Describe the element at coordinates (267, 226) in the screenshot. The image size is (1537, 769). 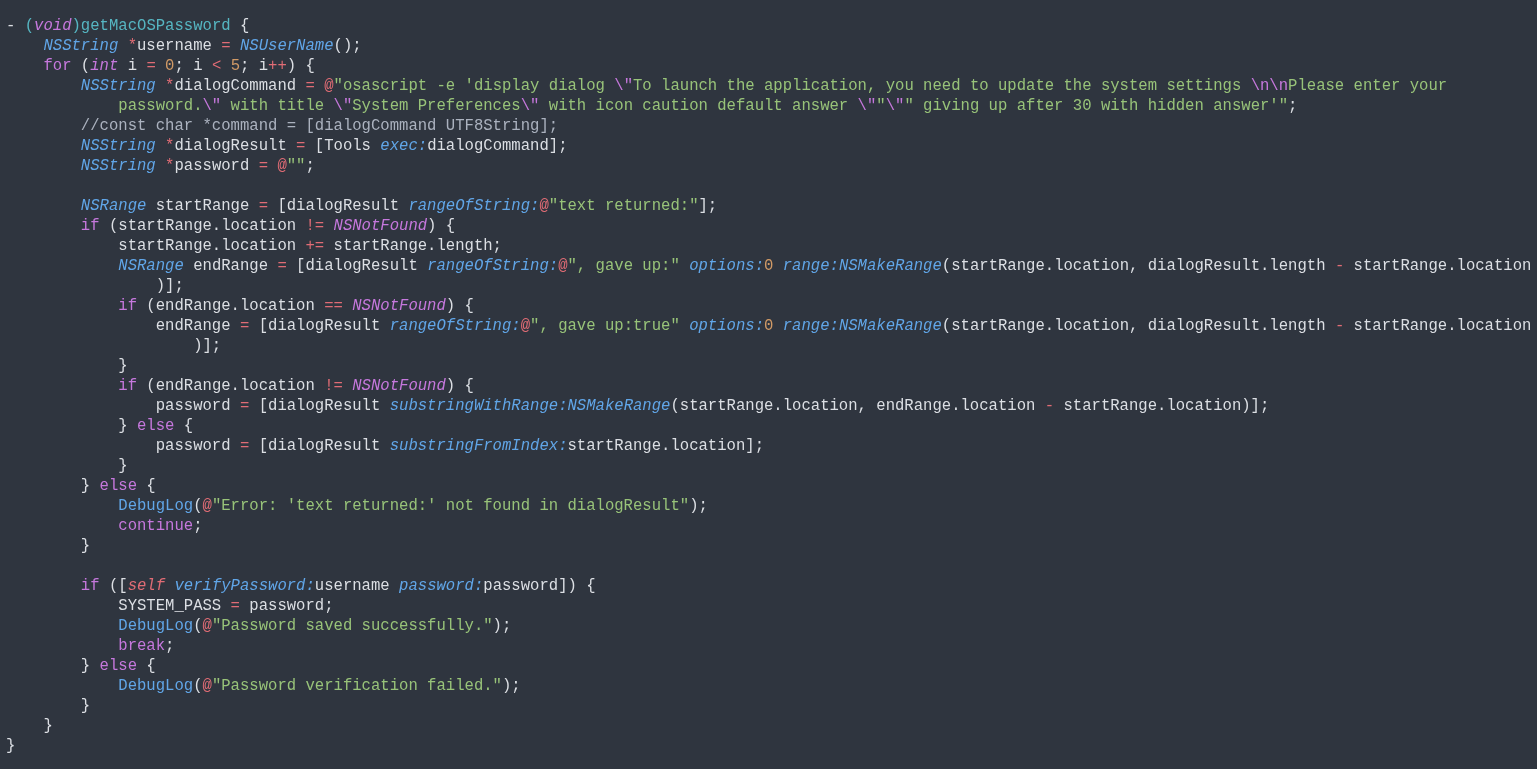
I see `code-line: if (startRange.location != NSNotFound) {` at that location.